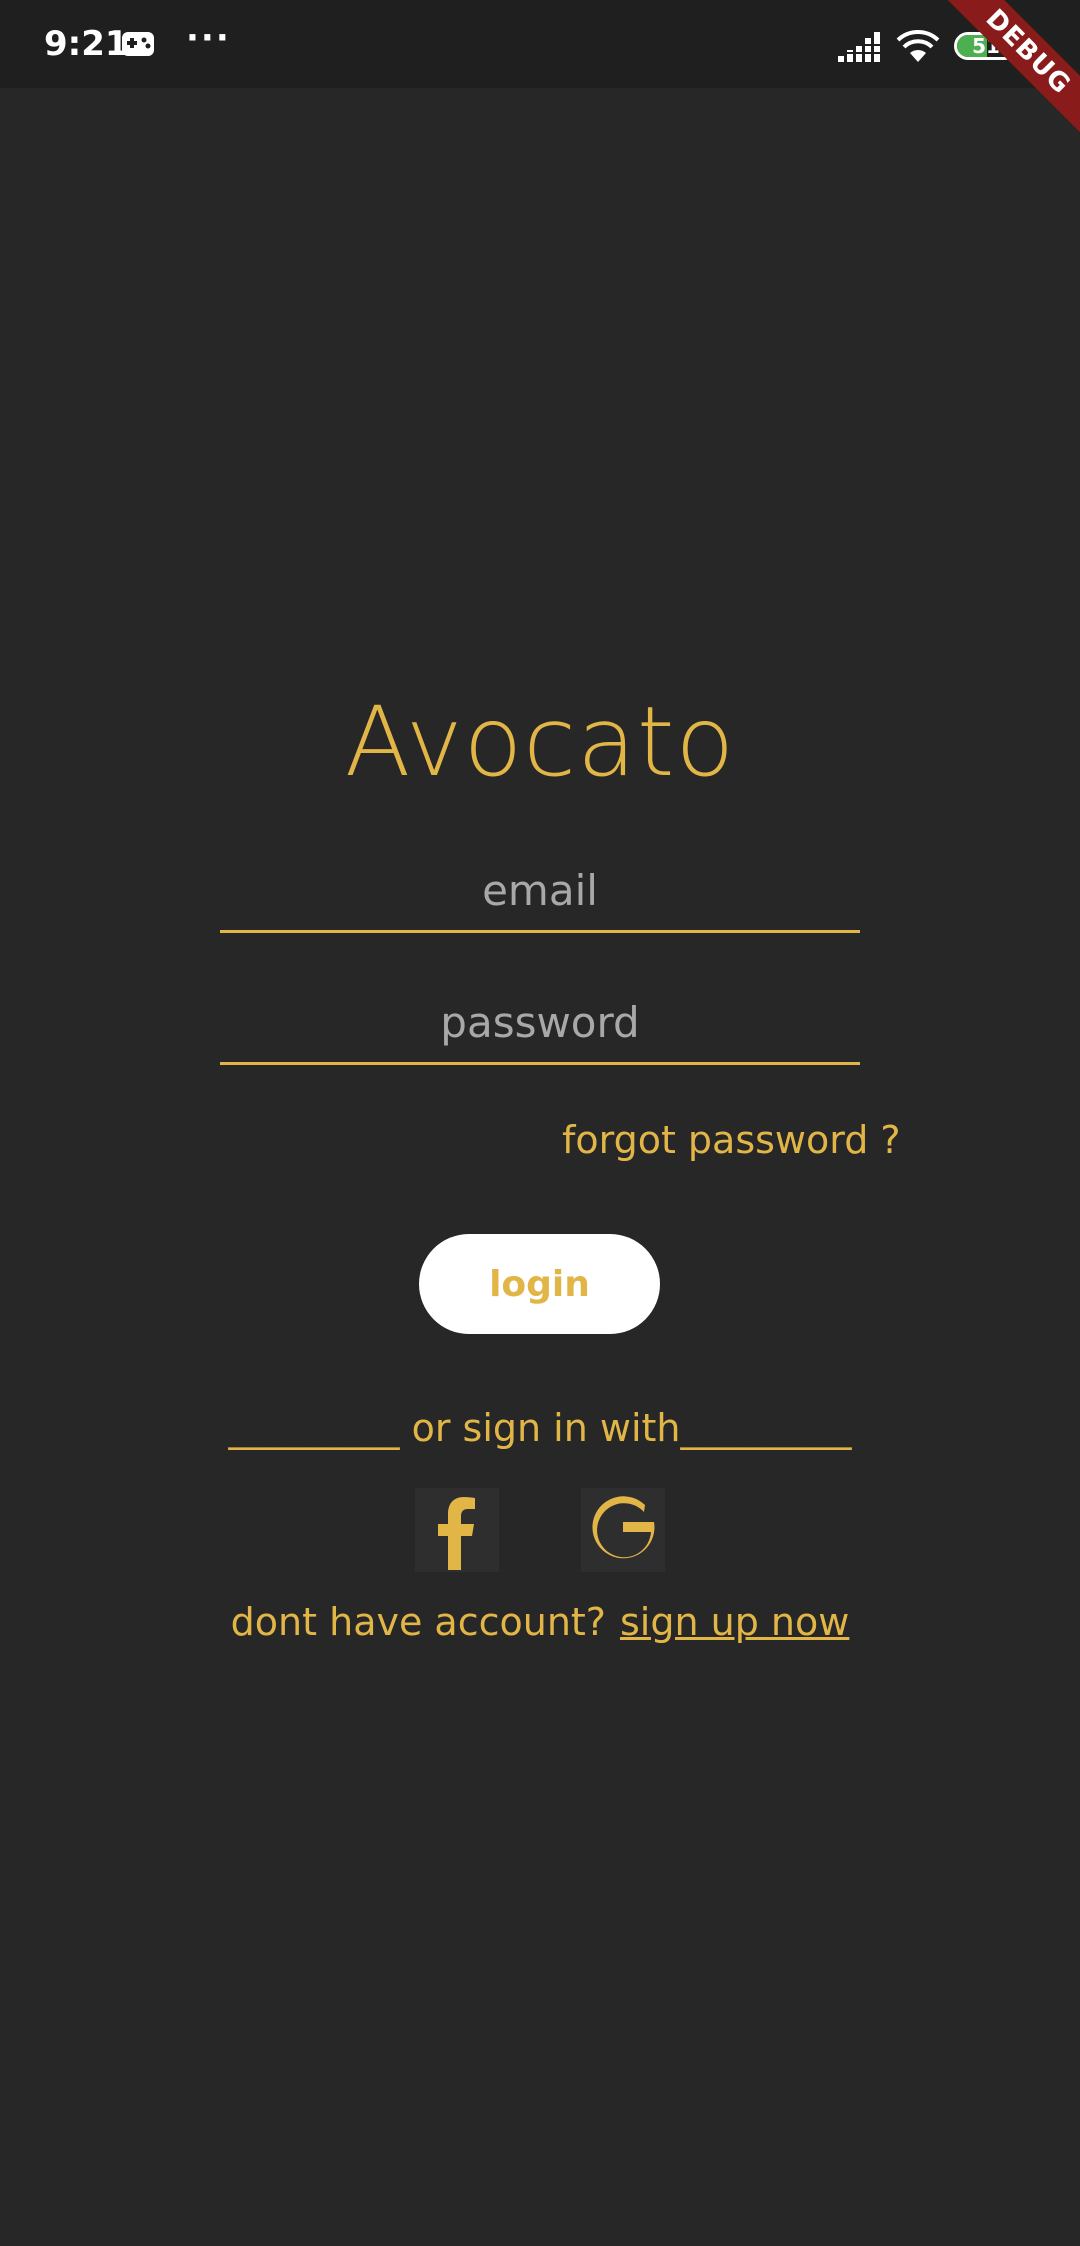 This screenshot has height=2246, width=1080. What do you see at coordinates (539, 1284) in the screenshot?
I see `login-button: login` at bounding box center [539, 1284].